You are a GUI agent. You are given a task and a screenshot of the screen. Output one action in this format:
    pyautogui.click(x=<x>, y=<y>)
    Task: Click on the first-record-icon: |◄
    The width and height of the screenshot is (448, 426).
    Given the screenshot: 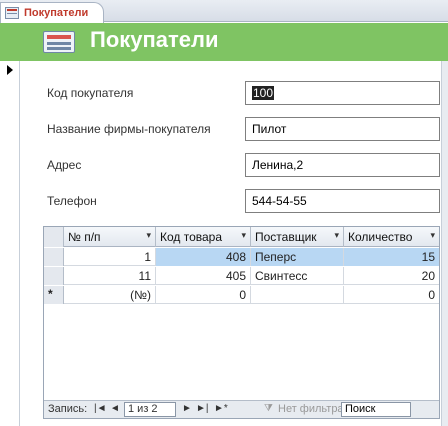 What is the action you would take?
    pyautogui.click(x=100, y=408)
    